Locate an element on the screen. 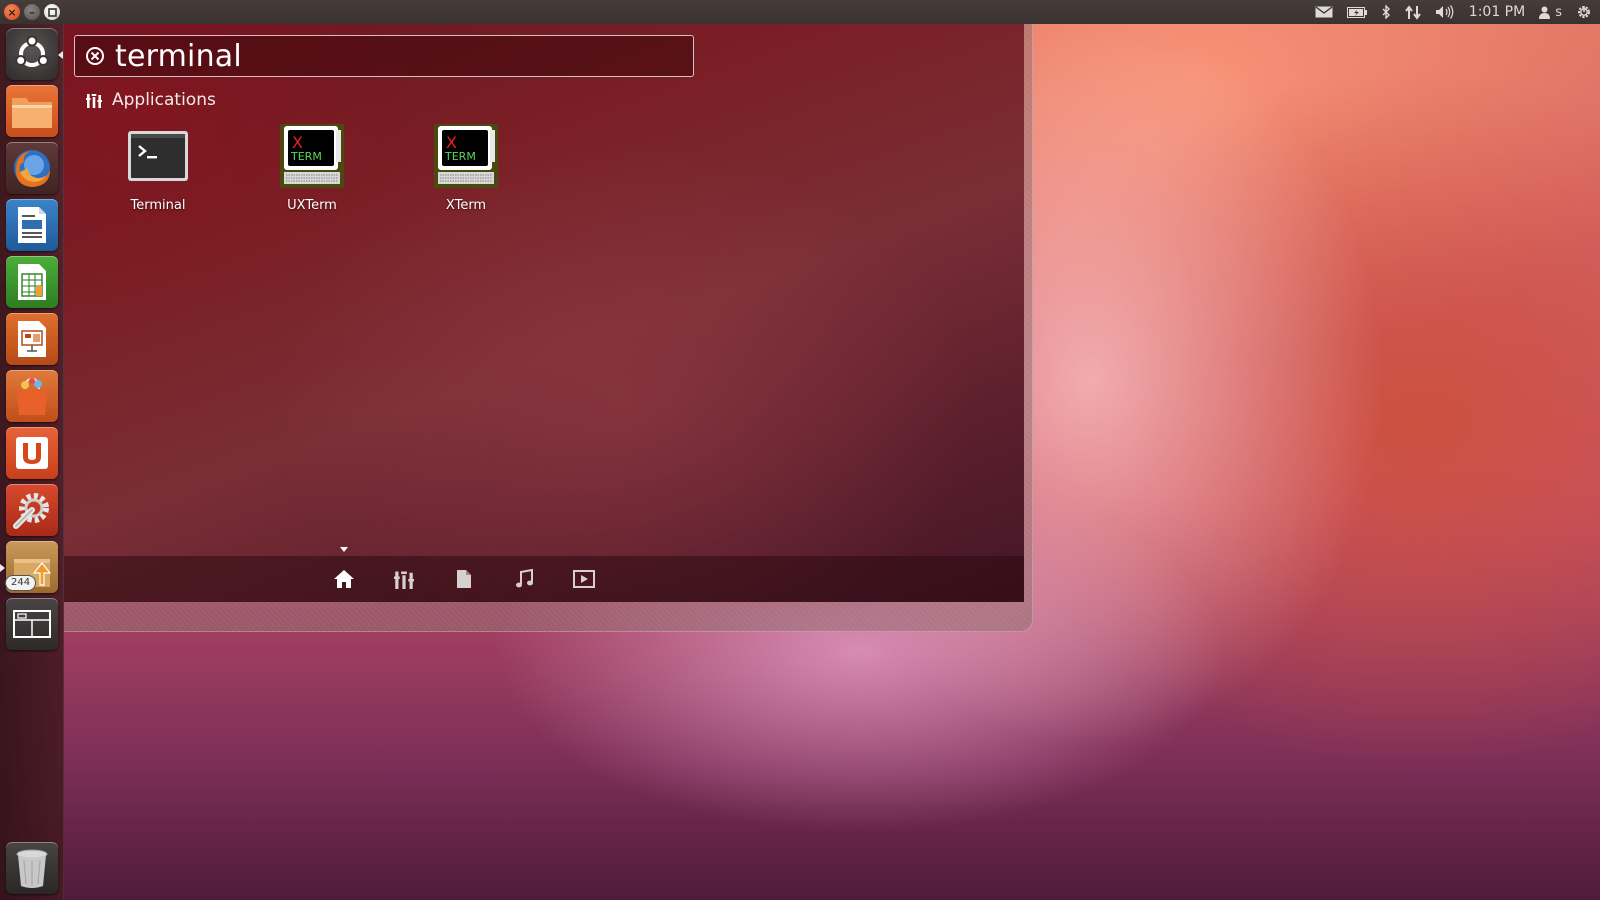 The width and height of the screenshot is (1600, 900). applications-lens-icon is located at coordinates (404, 580).